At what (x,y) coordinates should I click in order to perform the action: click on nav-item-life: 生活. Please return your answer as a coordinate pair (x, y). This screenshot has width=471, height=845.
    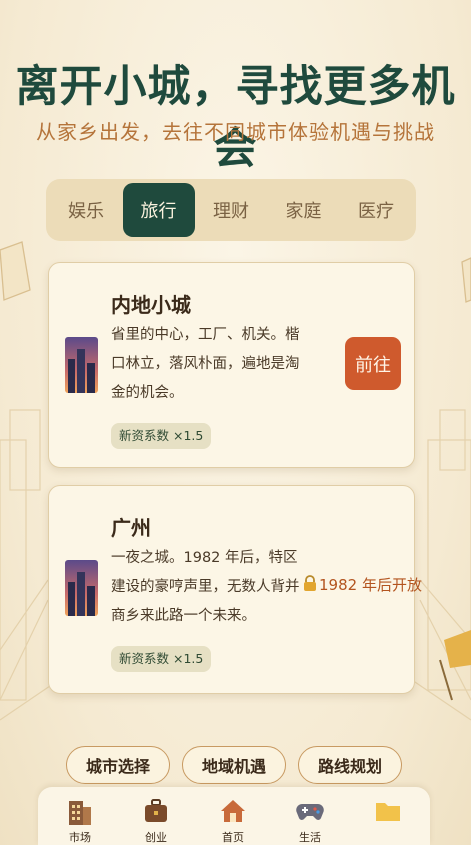
    Looking at the image, I should click on (310, 820).